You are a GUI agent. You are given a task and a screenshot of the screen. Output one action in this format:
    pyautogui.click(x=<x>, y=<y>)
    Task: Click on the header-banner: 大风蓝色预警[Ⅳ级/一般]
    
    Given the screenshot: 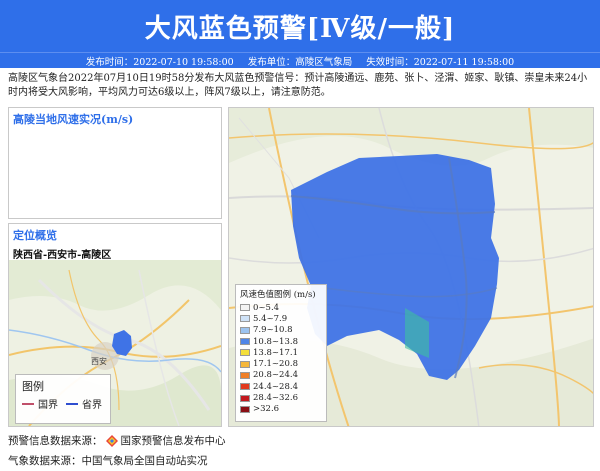 What is the action you would take?
    pyautogui.click(x=300, y=26)
    